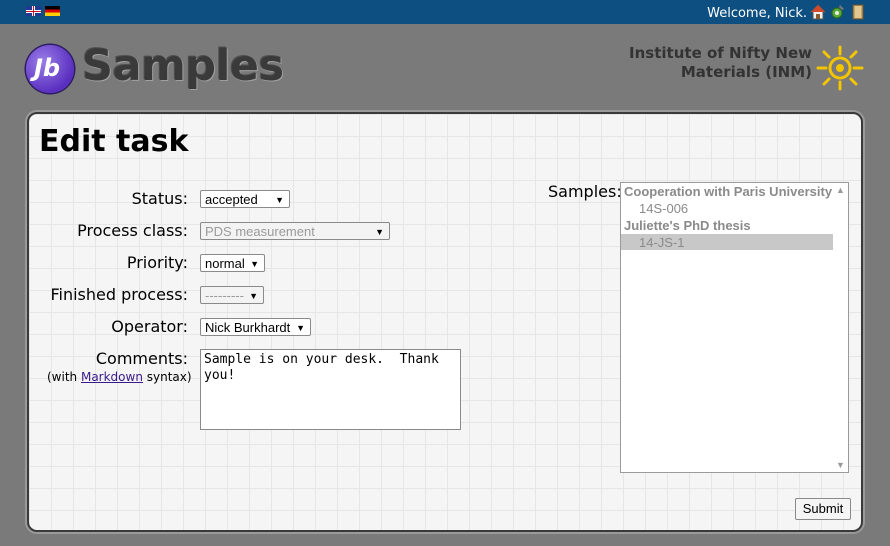  Describe the element at coordinates (818, 12) in the screenshot. I see `home-icon` at that location.